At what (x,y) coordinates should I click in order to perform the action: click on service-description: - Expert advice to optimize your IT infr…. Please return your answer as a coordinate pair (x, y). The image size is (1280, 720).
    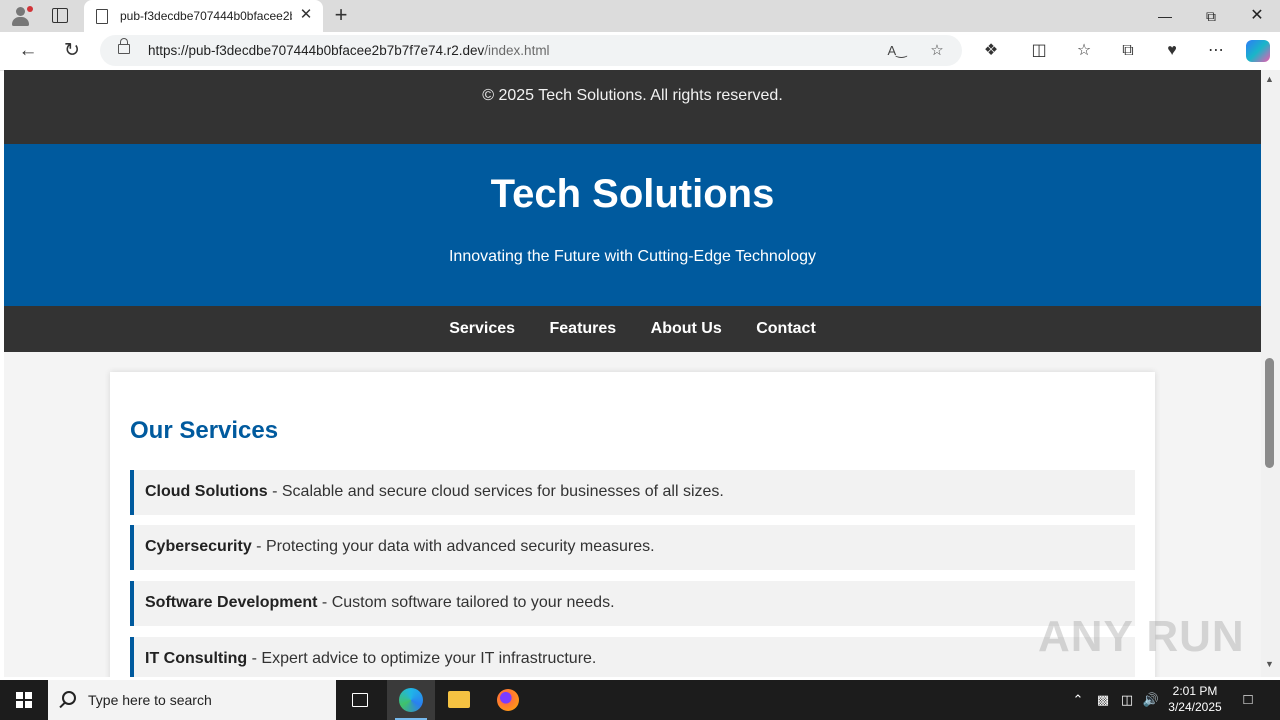
    Looking at the image, I should click on (422, 658).